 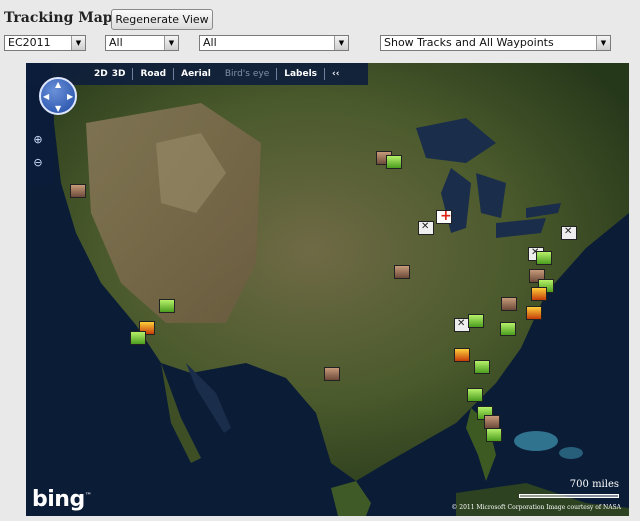 What do you see at coordinates (444, 216) in the screenshot?
I see `medical-waypoint-icon` at bounding box center [444, 216].